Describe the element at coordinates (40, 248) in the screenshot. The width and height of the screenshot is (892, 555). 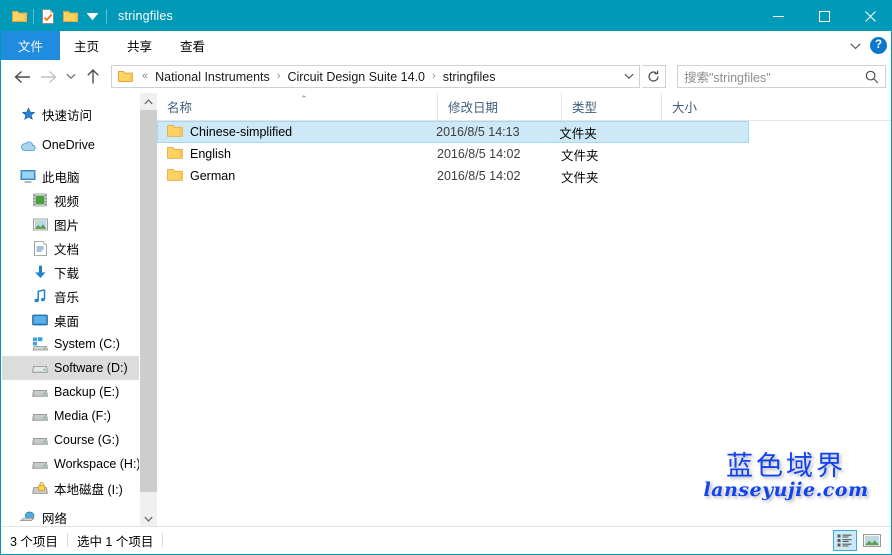
I see `documents-icon` at that location.